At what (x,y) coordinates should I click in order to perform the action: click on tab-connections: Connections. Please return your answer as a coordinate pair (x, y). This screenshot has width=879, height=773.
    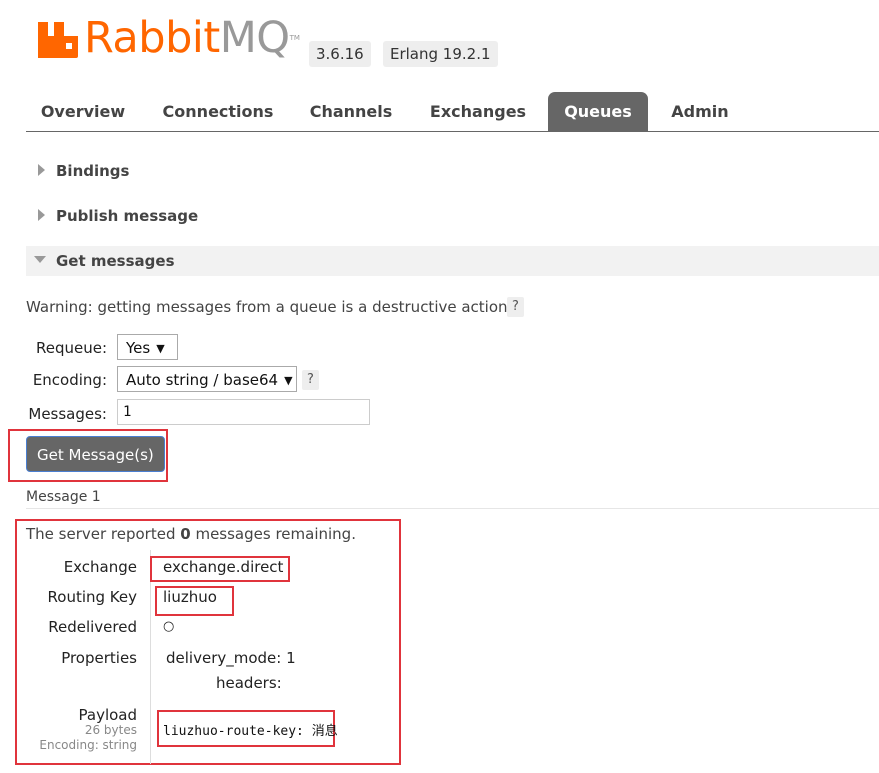
    Looking at the image, I should click on (218, 111).